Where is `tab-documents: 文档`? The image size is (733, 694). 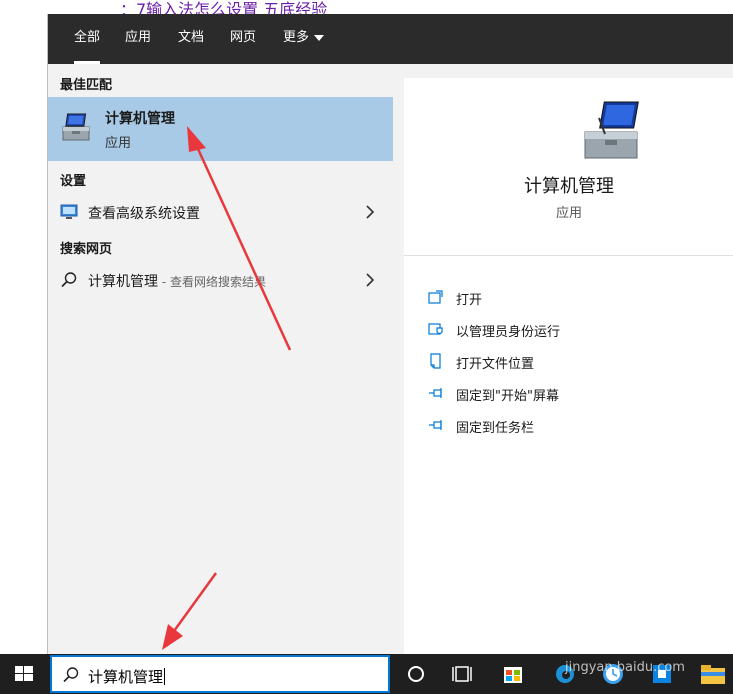 tab-documents: 文档 is located at coordinates (191, 39).